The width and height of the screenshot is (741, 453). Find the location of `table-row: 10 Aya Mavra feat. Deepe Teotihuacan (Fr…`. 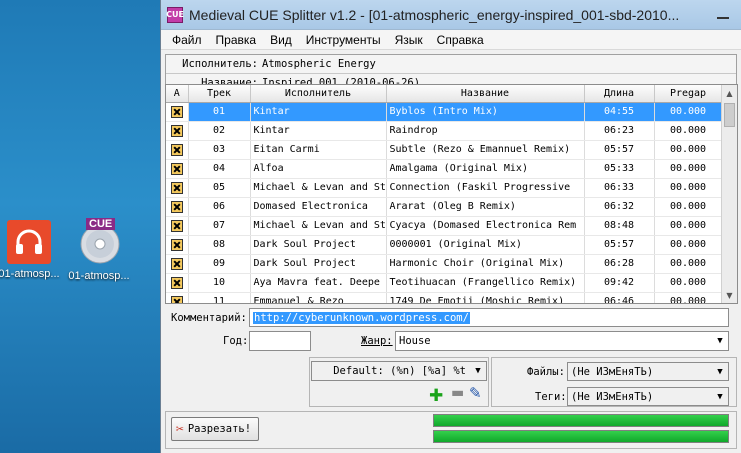

table-row: 10 Aya Mavra feat. Deepe Teotihuacan (Fr… is located at coordinates (444, 283).